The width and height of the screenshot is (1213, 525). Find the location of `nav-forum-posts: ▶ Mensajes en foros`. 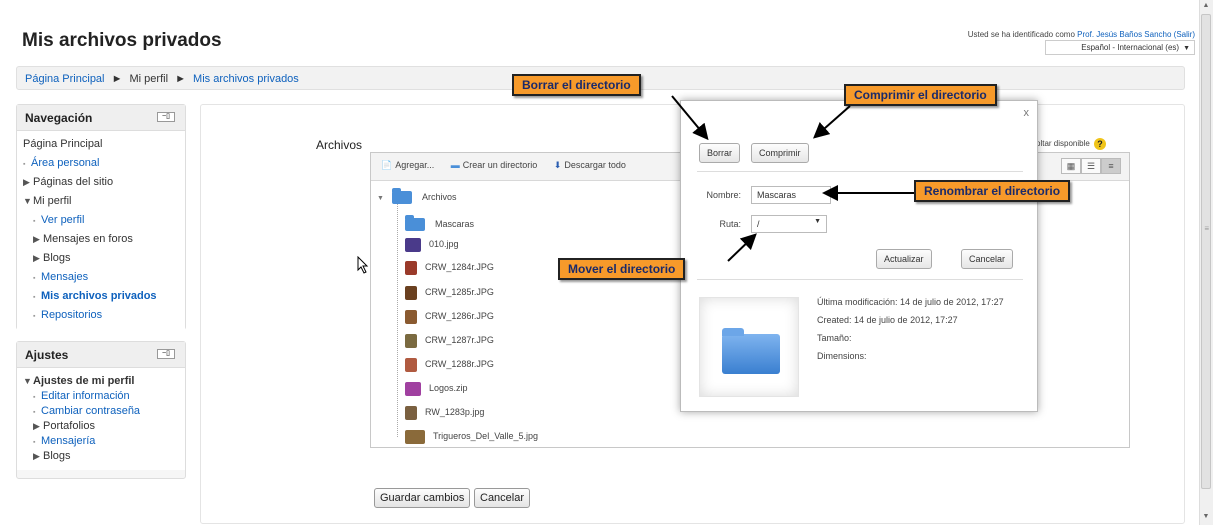

nav-forum-posts: ▶ Mensajes en foros is located at coordinates (101, 239).